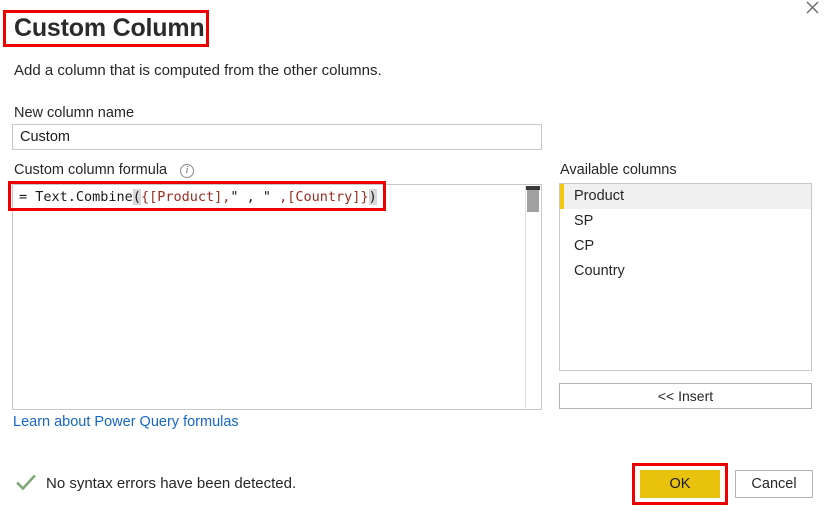 The height and width of the screenshot is (518, 832). What do you see at coordinates (599, 196) in the screenshot?
I see `column-item-label: Product` at bounding box center [599, 196].